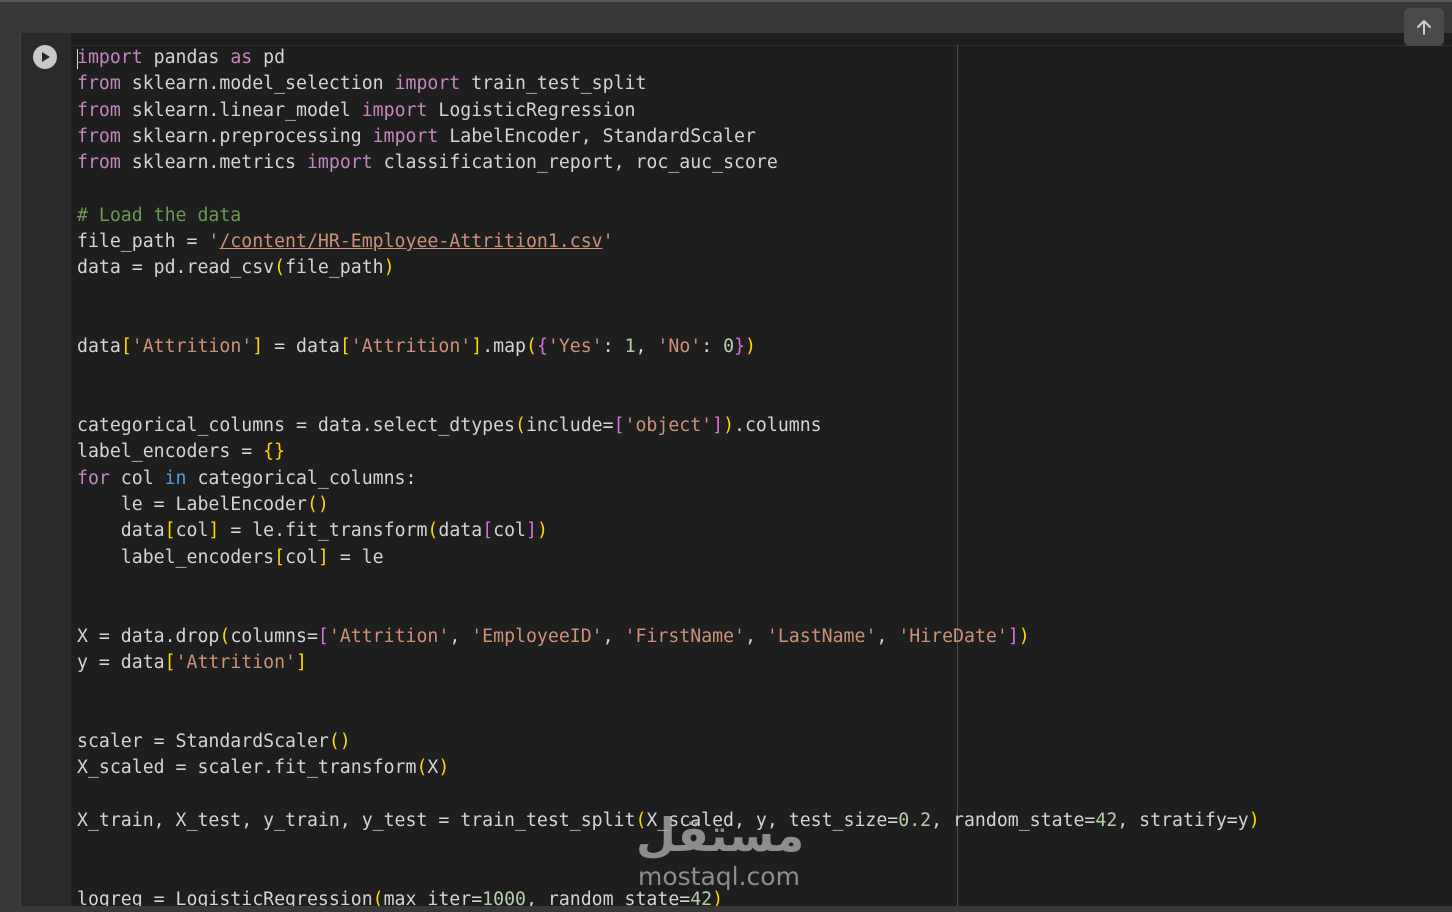  Describe the element at coordinates (668, 742) in the screenshot. I see `code-line: scaler = StandardScaler()` at that location.